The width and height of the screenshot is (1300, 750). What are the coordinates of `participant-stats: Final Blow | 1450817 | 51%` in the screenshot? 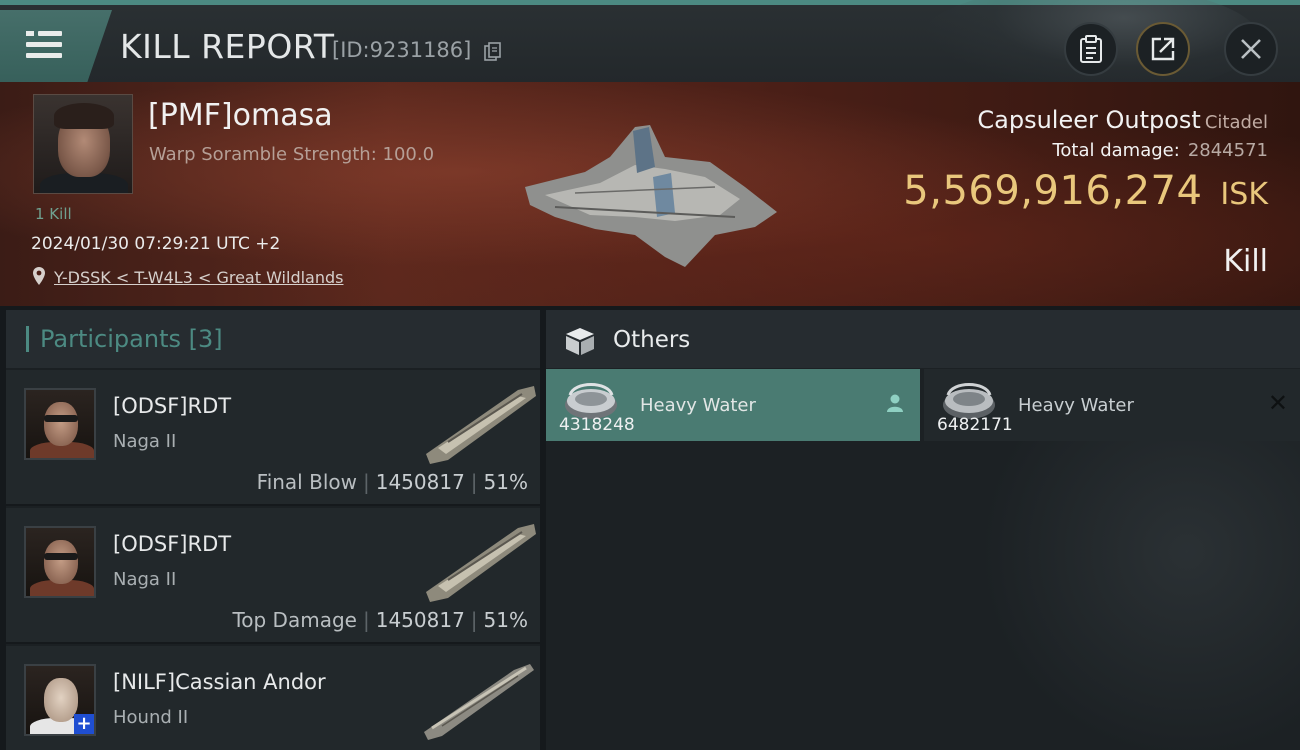 It's located at (392, 482).